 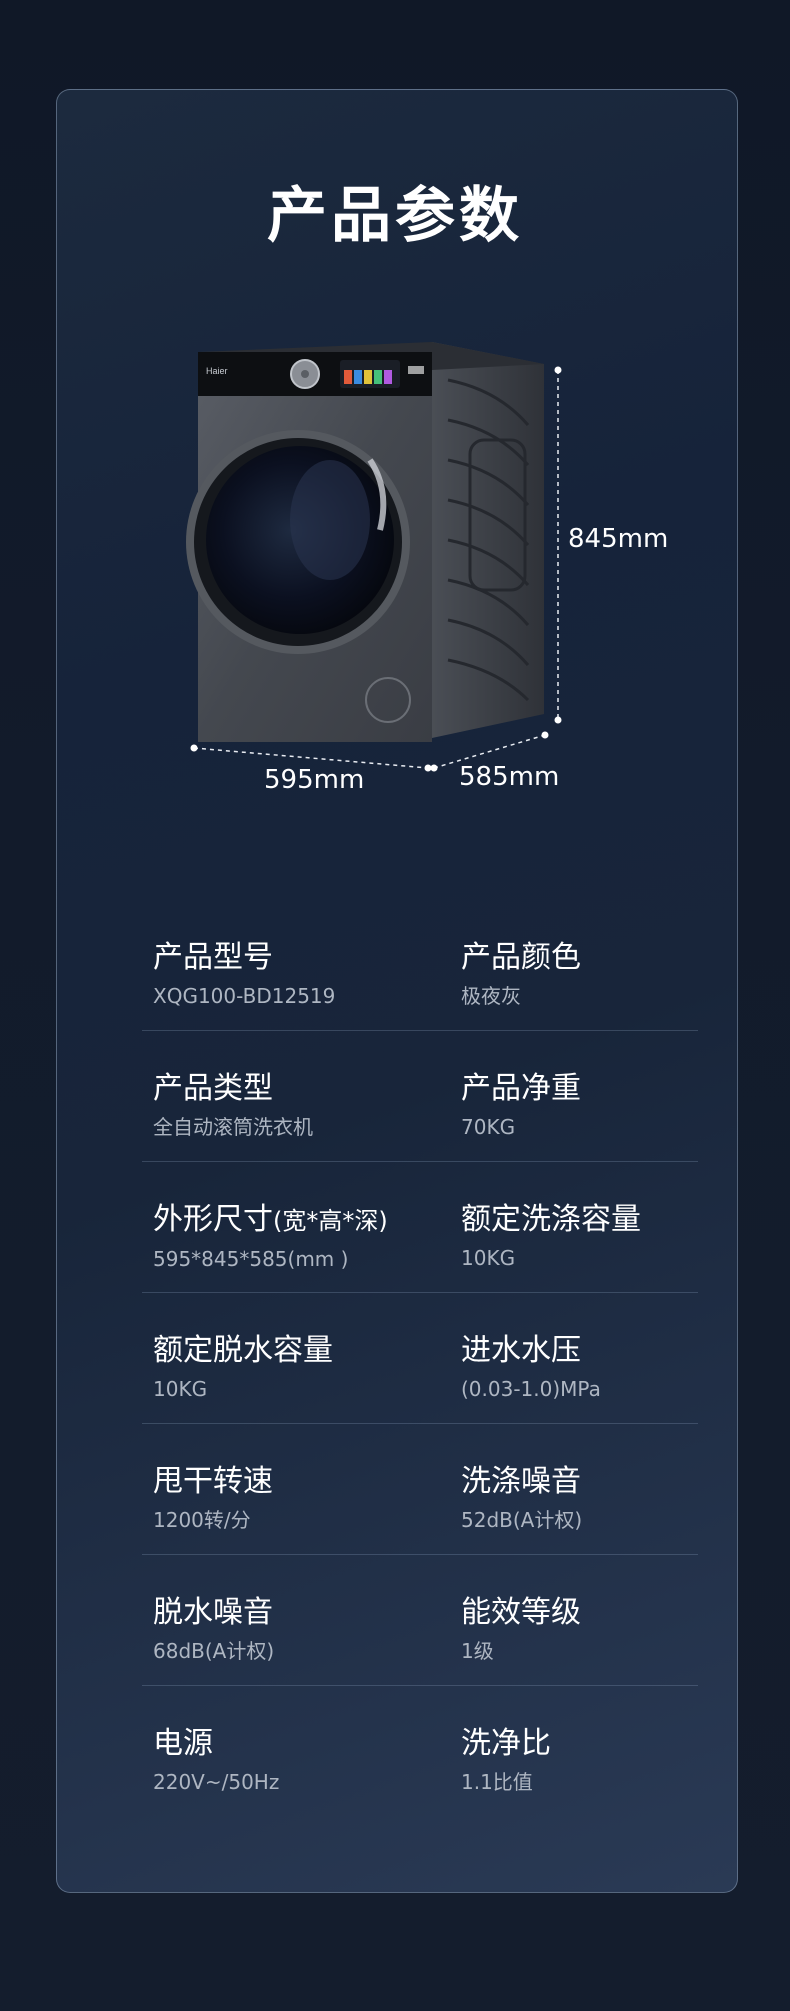 I want to click on spec-row: 产品类型 全自动滚筒洗衣机 产品净重 70KG, so click(x=397, y=1096).